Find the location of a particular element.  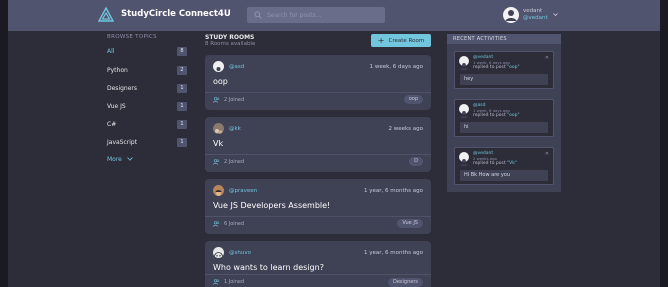

room-name: Vk is located at coordinates (218, 143).